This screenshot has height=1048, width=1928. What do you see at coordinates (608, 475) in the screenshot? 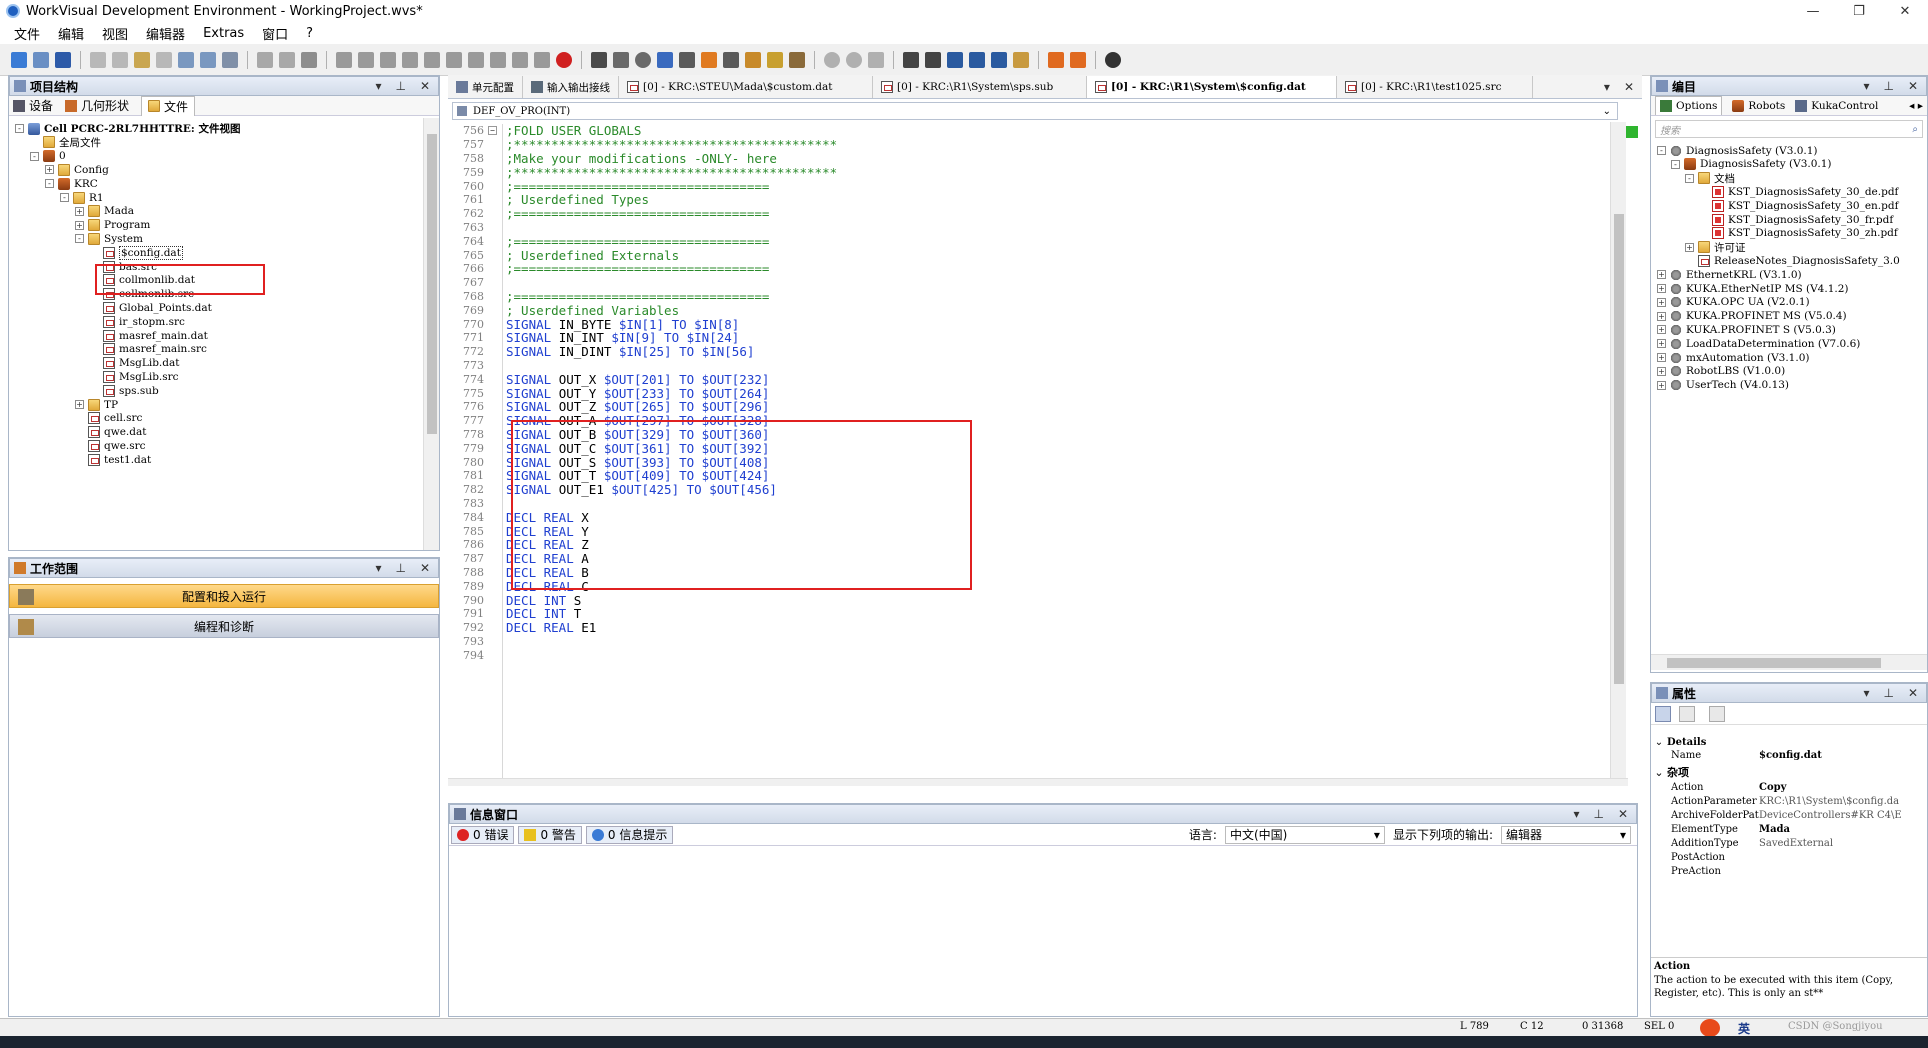
I see `code-line: 781 SIGNAL OUT_T $OUT[409] TO $OUT[424]` at bounding box center [608, 475].